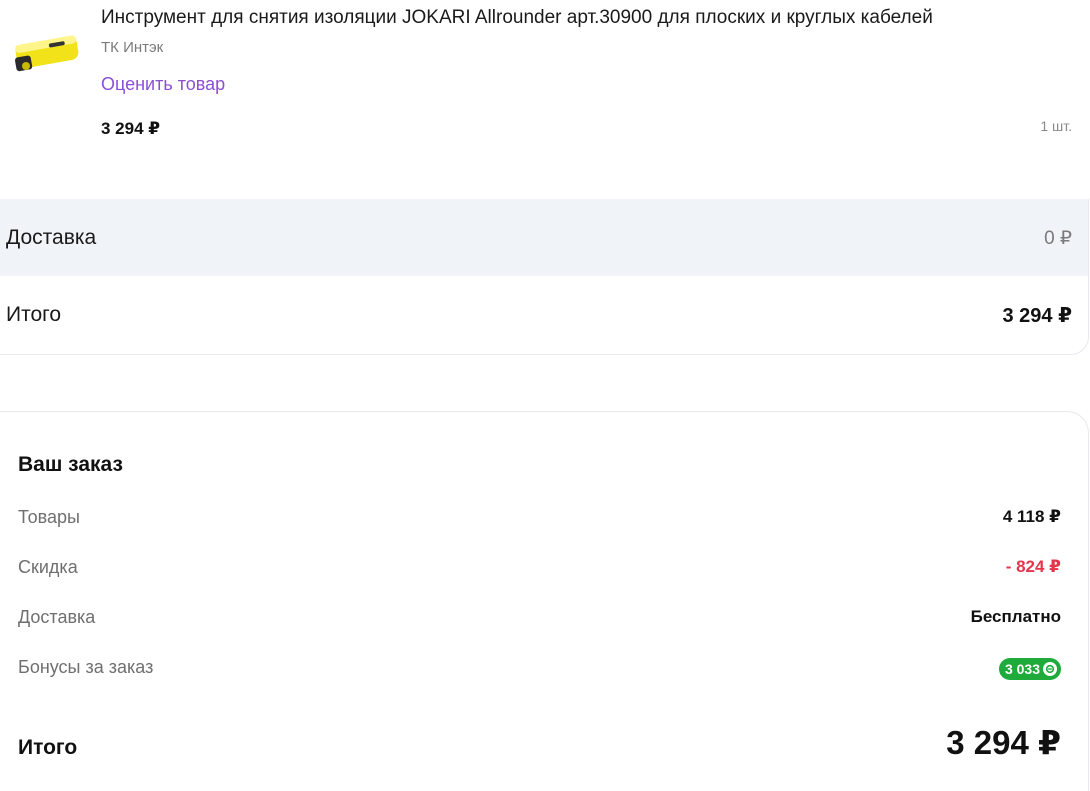 The image size is (1090, 791). What do you see at coordinates (49, 517) in the screenshot?
I see `order-line-label: Товары` at bounding box center [49, 517].